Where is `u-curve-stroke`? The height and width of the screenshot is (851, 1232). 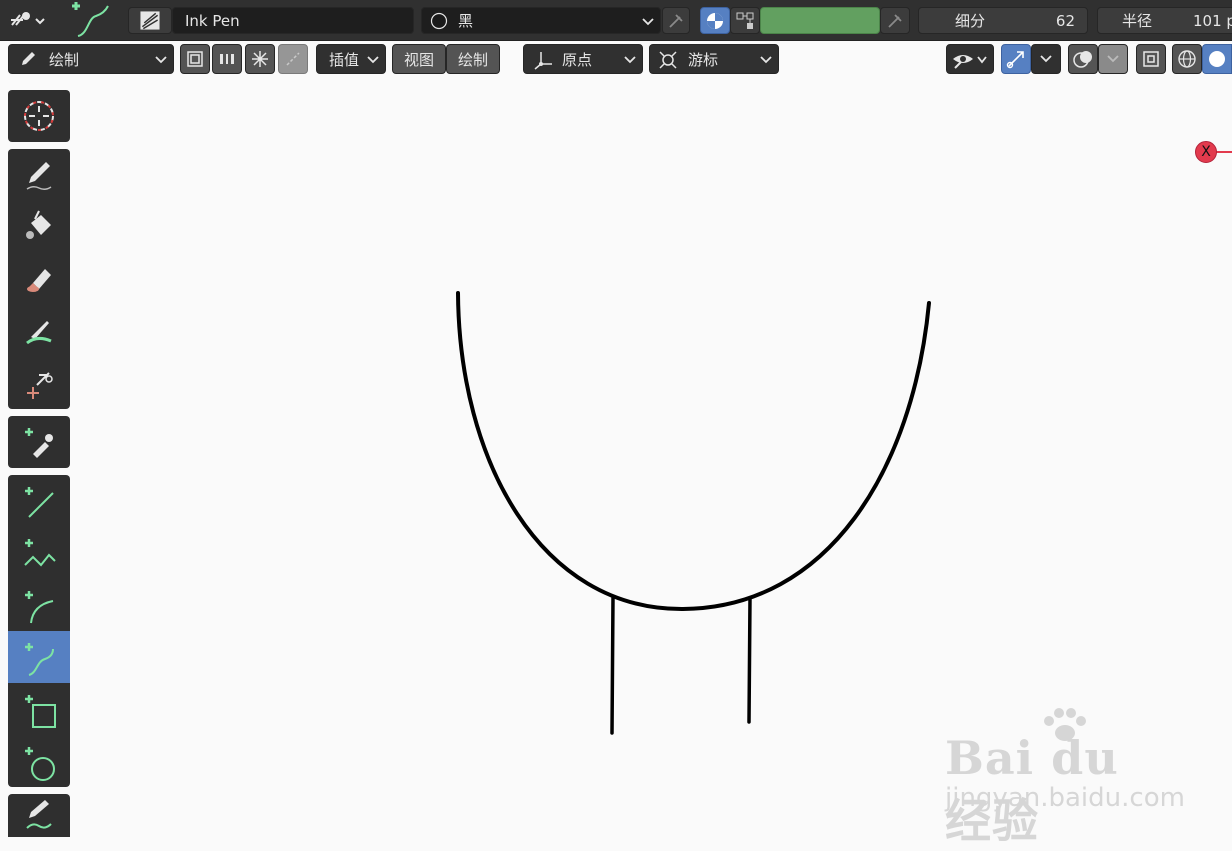
u-curve-stroke is located at coordinates (693, 451).